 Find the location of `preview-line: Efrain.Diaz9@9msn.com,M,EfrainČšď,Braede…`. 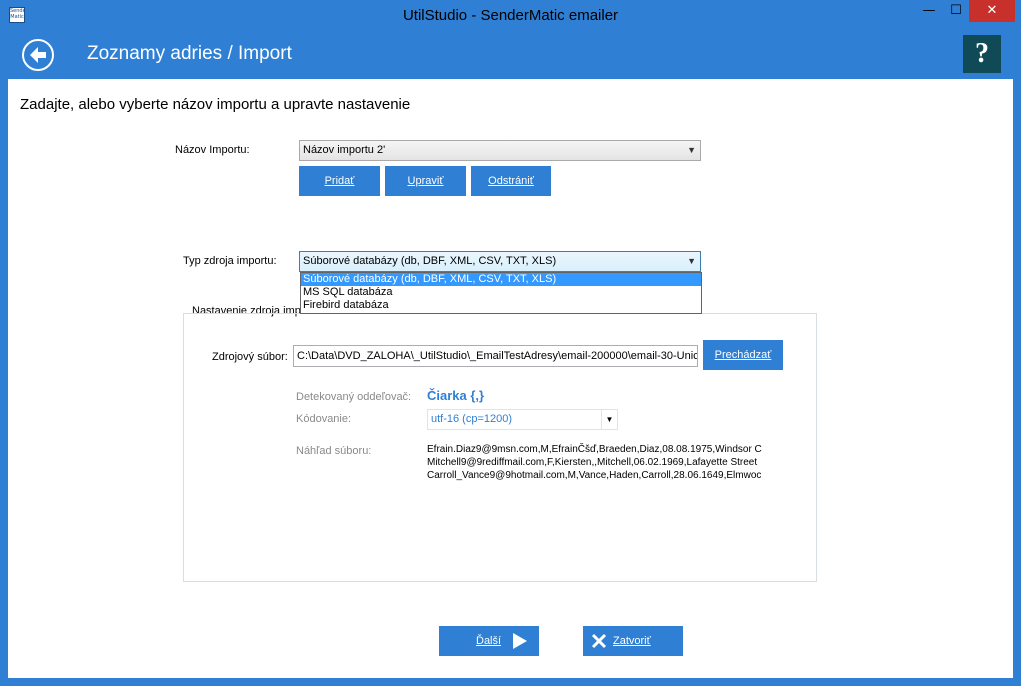

preview-line: Efrain.Diaz9@9msn.com,M,EfrainČšď,Braede… is located at coordinates (594, 449).